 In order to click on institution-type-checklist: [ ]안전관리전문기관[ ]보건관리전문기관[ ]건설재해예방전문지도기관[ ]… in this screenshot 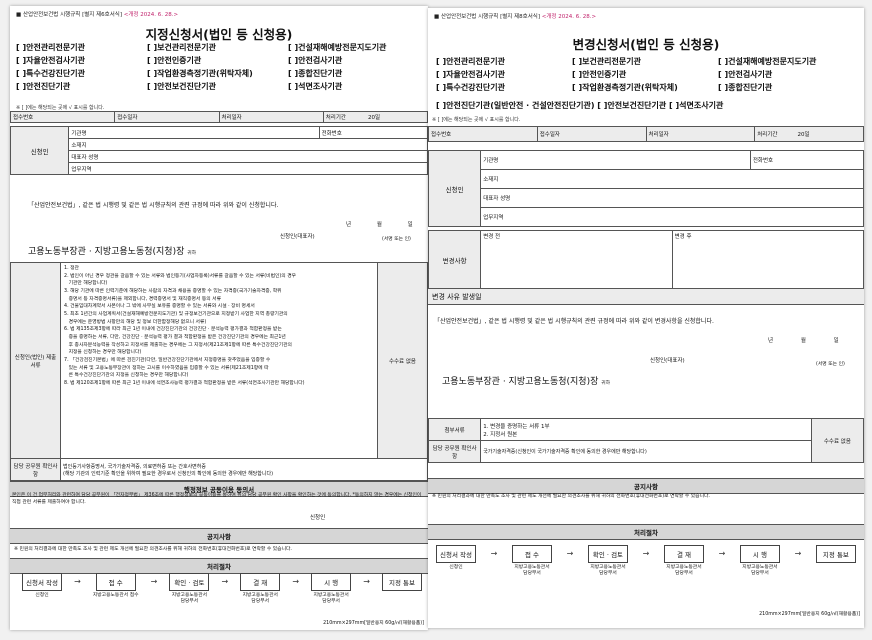, I will do `click(649, 74)`.